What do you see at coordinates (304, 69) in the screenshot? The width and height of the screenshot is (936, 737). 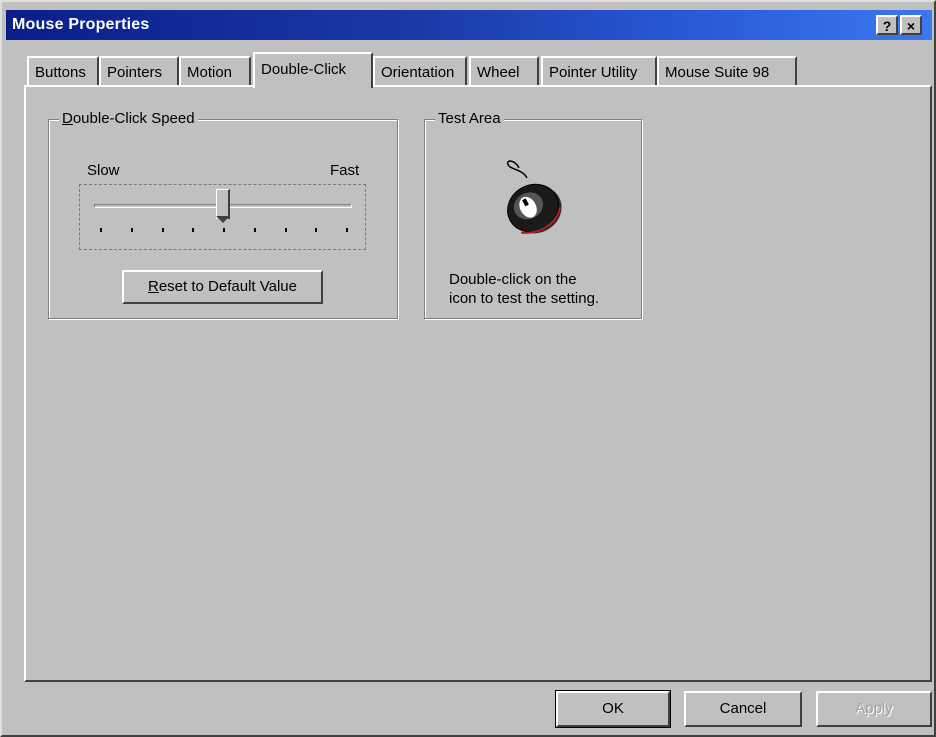 I see `tab-label: Double-Click` at bounding box center [304, 69].